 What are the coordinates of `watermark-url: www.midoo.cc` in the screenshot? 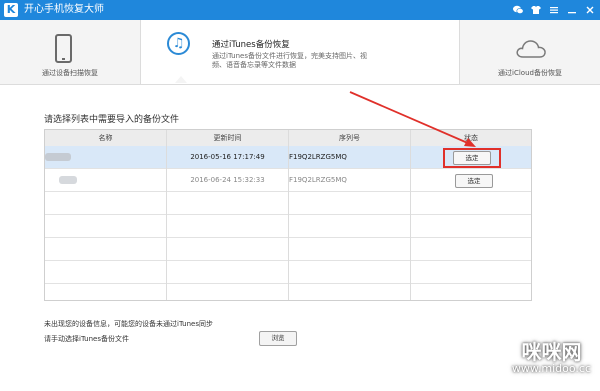 It's located at (551, 368).